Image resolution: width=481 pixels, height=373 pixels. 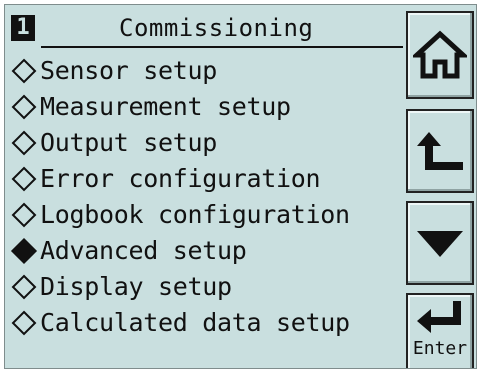 I want to click on menu-item-label: Calculated data setup, so click(x=195, y=322).